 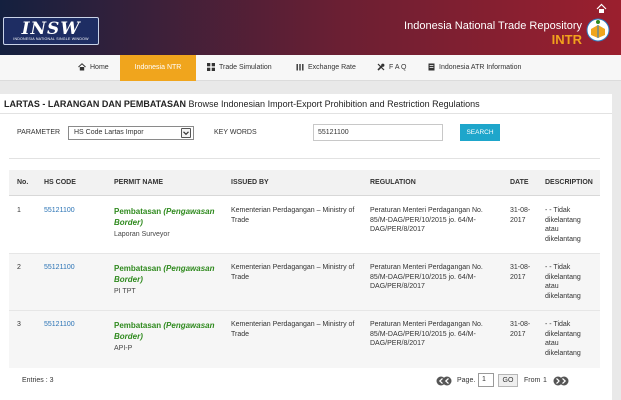 What do you see at coordinates (38, 380) in the screenshot?
I see `entries-count: Entries : 3` at bounding box center [38, 380].